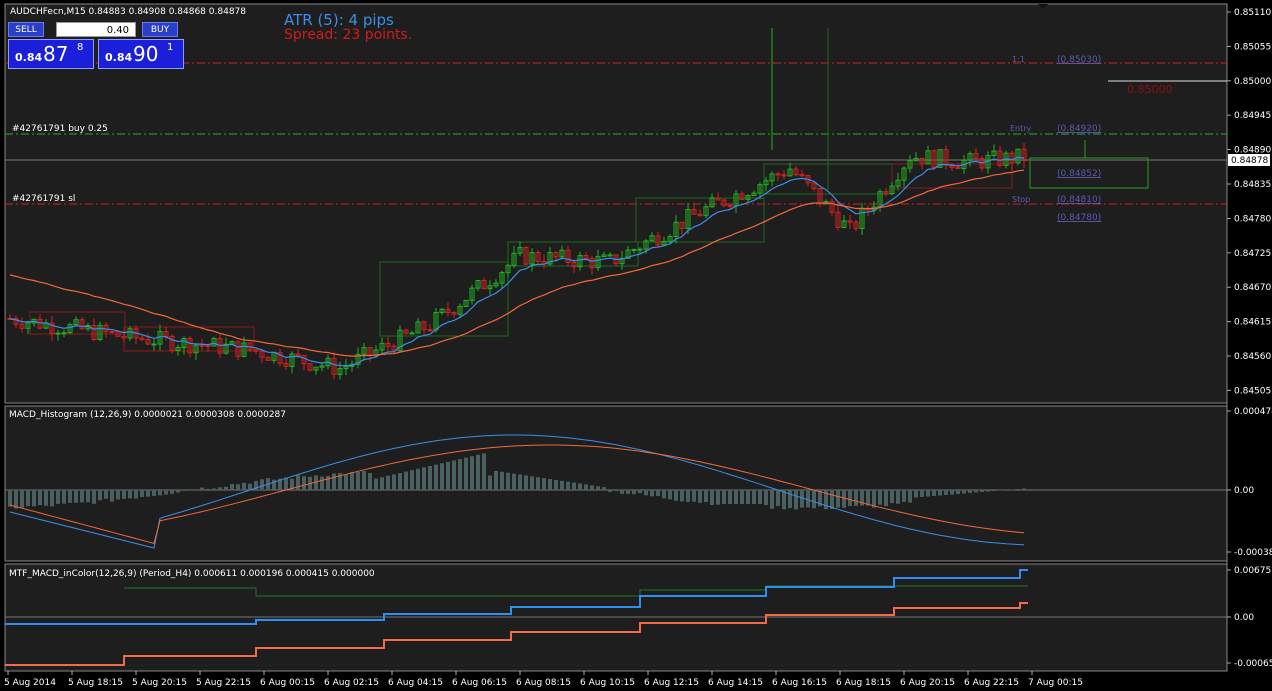 Image resolution: width=1272 pixels, height=691 pixels. Describe the element at coordinates (1252, 219) in the screenshot. I see `price-axis-label: 0.84780` at that location.